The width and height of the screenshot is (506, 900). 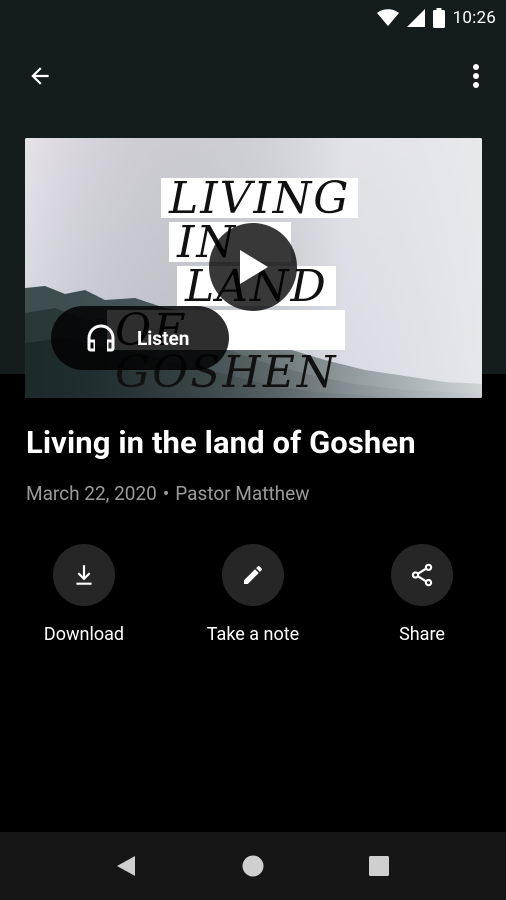 I want to click on share-circle, so click(x=422, y=575).